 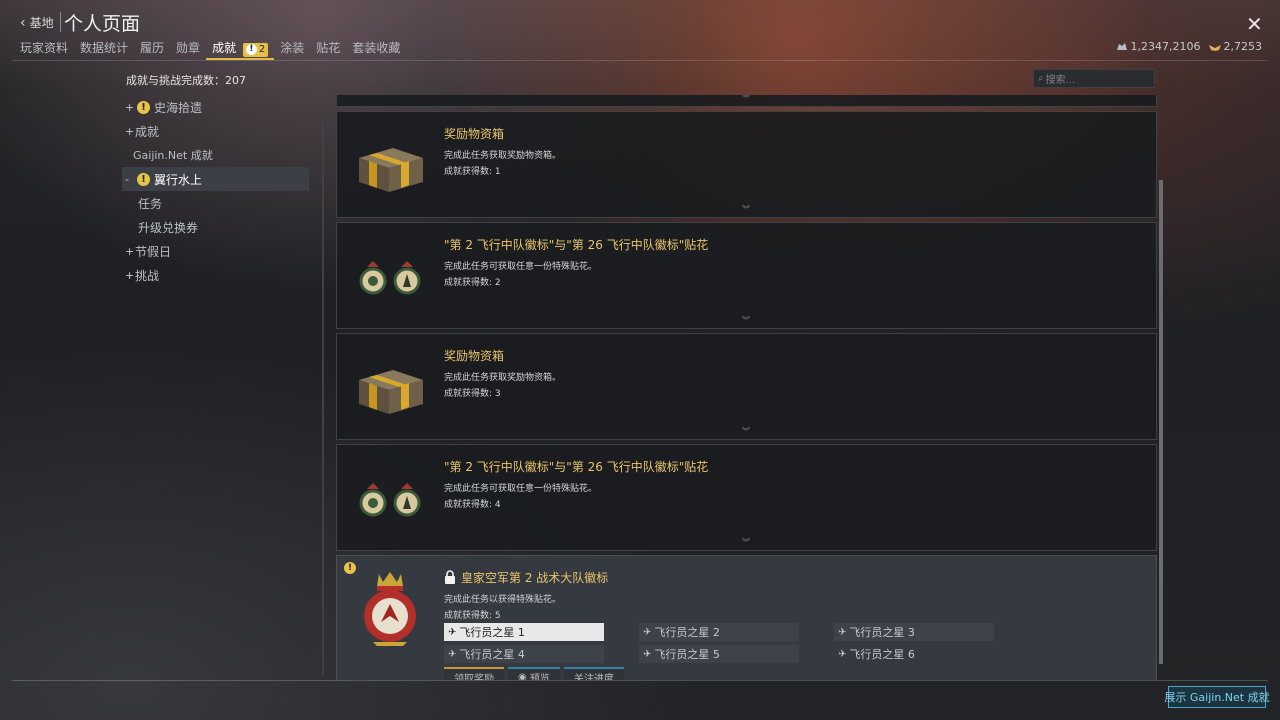 I want to click on show-gaijin-achievements-button: 展示 Gaijin.Net 成就, so click(x=1217, y=697).